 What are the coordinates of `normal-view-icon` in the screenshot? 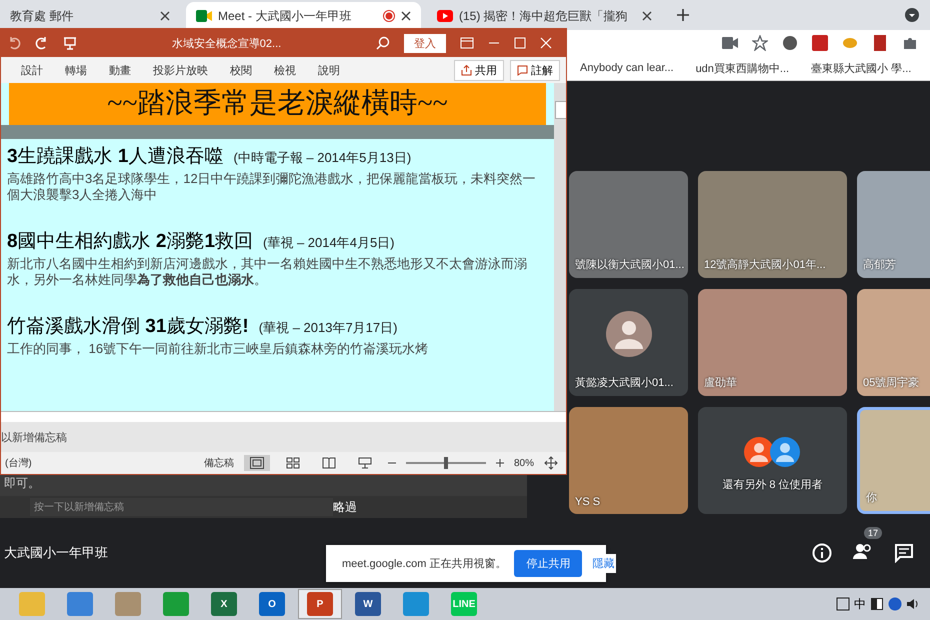 It's located at (257, 463).